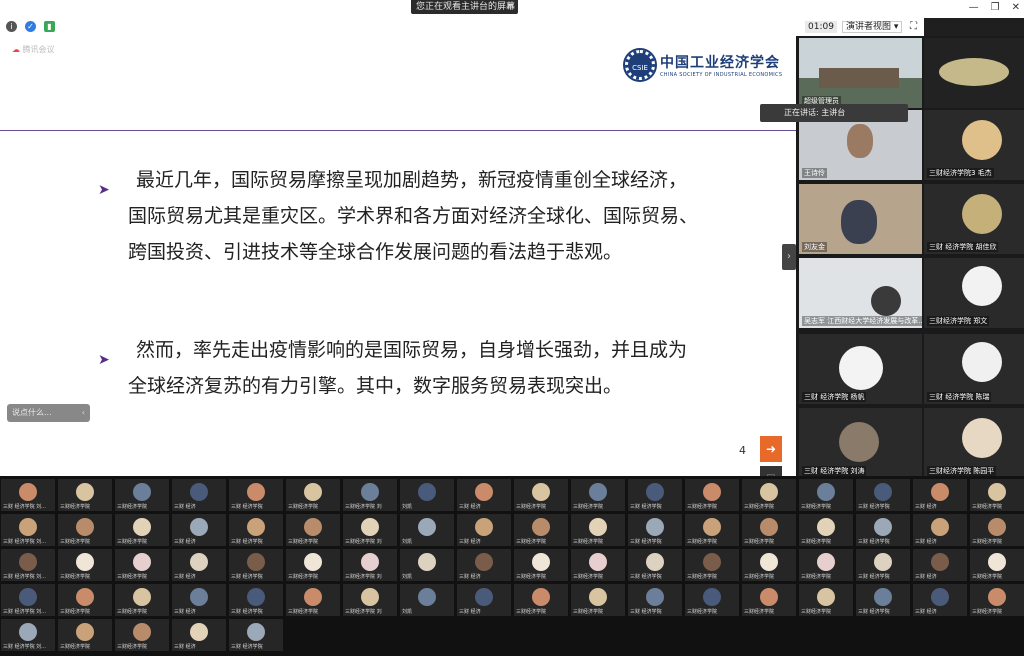 The height and width of the screenshot is (656, 1024). What do you see at coordinates (995, 7) in the screenshot?
I see `restore-button: ❐` at bounding box center [995, 7].